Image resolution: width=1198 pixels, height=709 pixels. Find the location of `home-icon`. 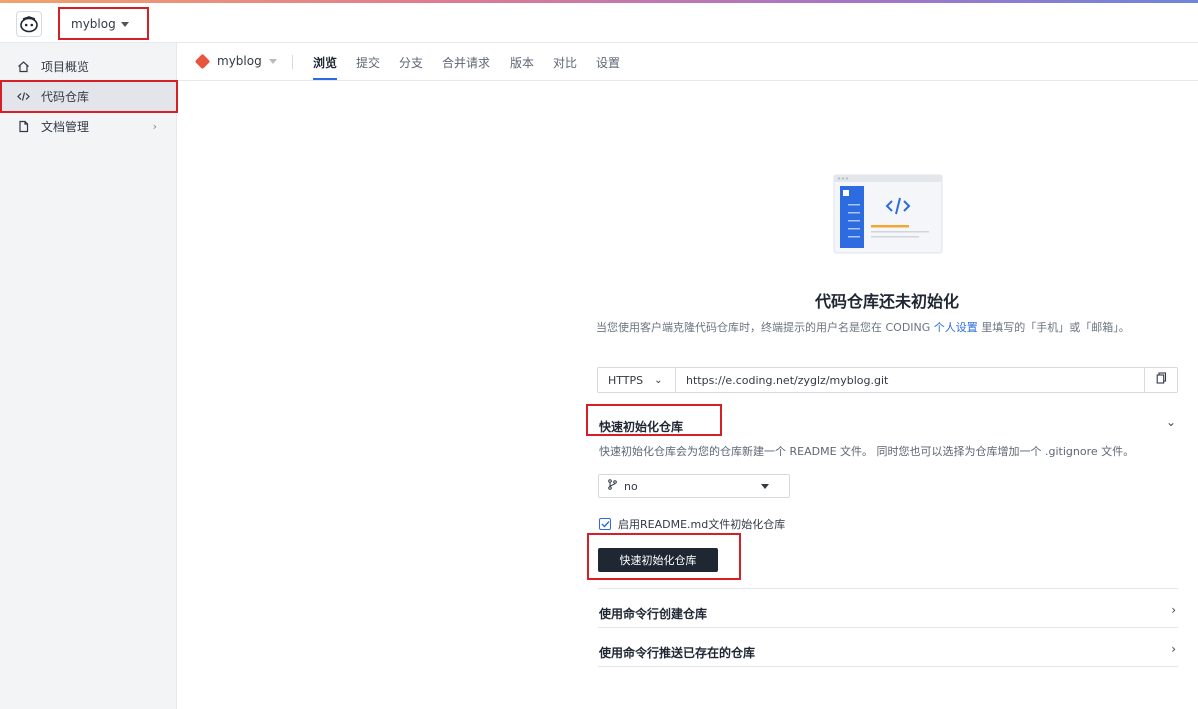

home-icon is located at coordinates (23, 66).